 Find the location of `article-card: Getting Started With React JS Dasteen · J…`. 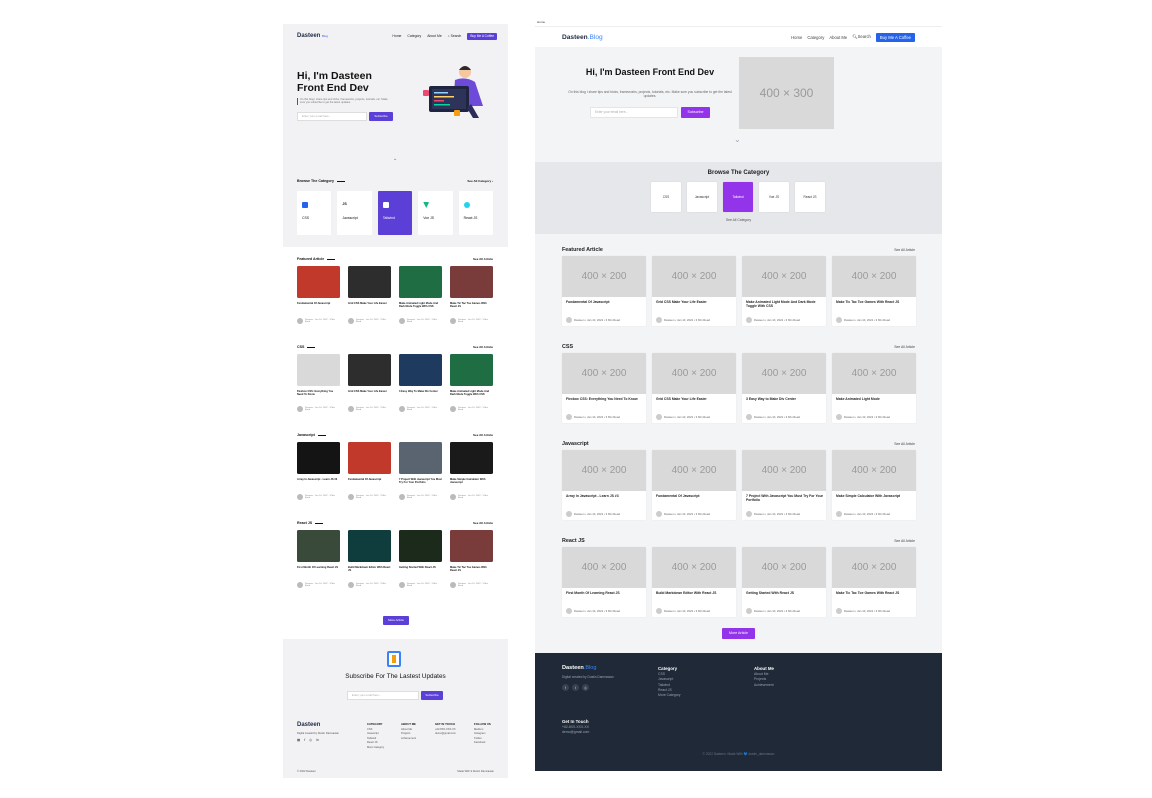

article-card: Getting Started With React JS Dasteen · J… is located at coordinates (420, 561).